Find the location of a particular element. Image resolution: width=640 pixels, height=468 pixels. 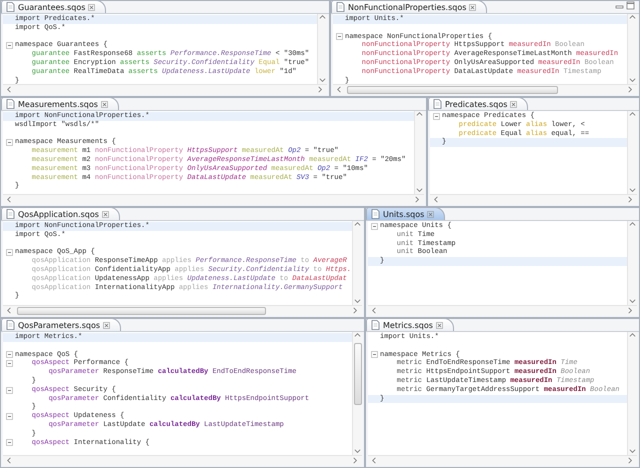

tab-label: QosApplication.sqos is located at coordinates (58, 214).